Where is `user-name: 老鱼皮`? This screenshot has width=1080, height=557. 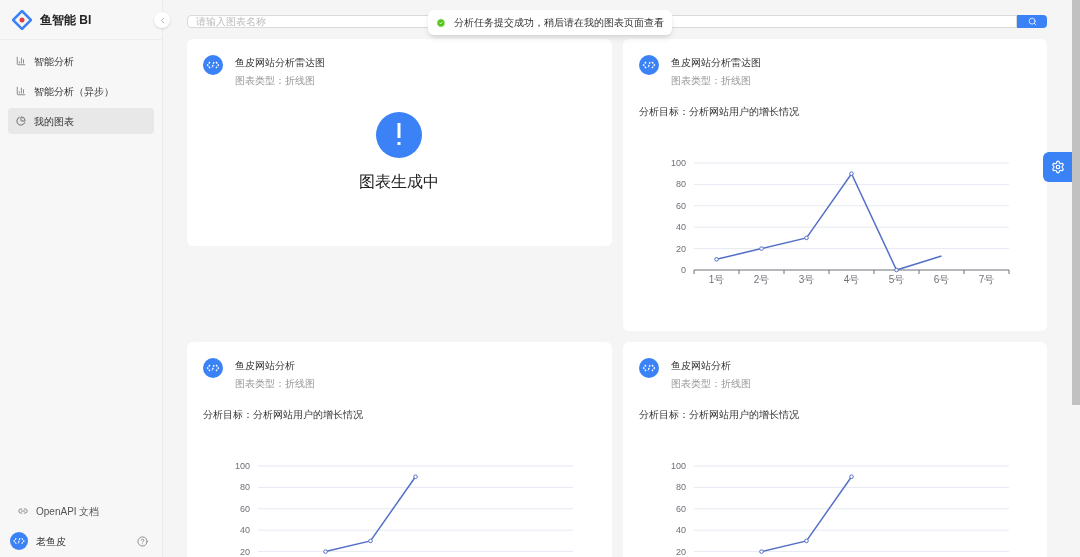 user-name: 老鱼皮 is located at coordinates (51, 541).